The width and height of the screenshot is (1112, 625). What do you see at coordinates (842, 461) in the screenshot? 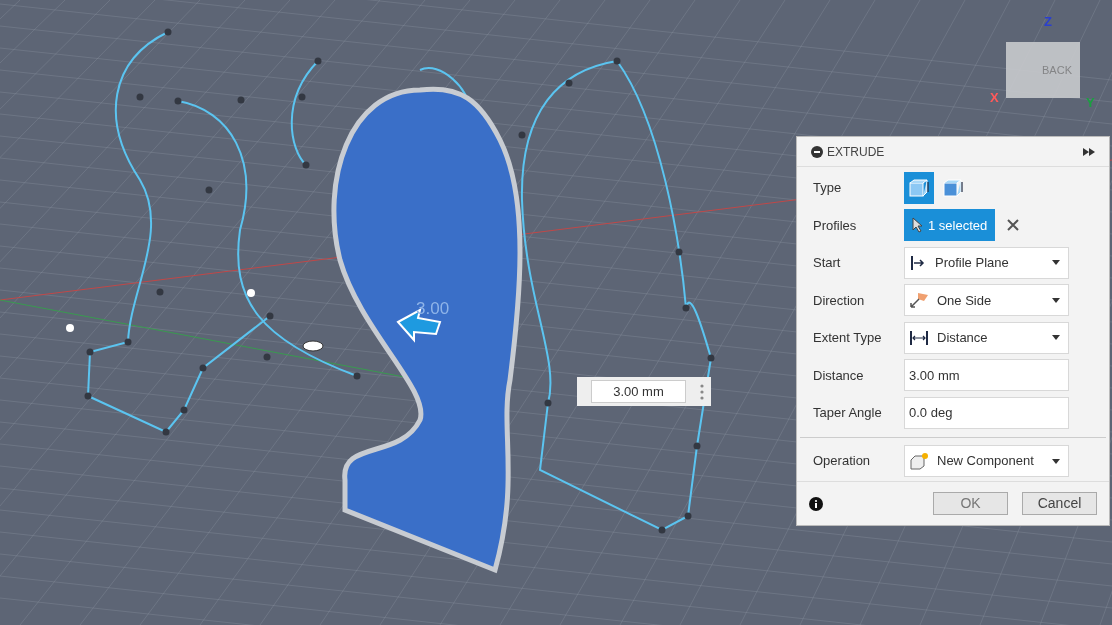
I see `field-label: Operation` at bounding box center [842, 461].